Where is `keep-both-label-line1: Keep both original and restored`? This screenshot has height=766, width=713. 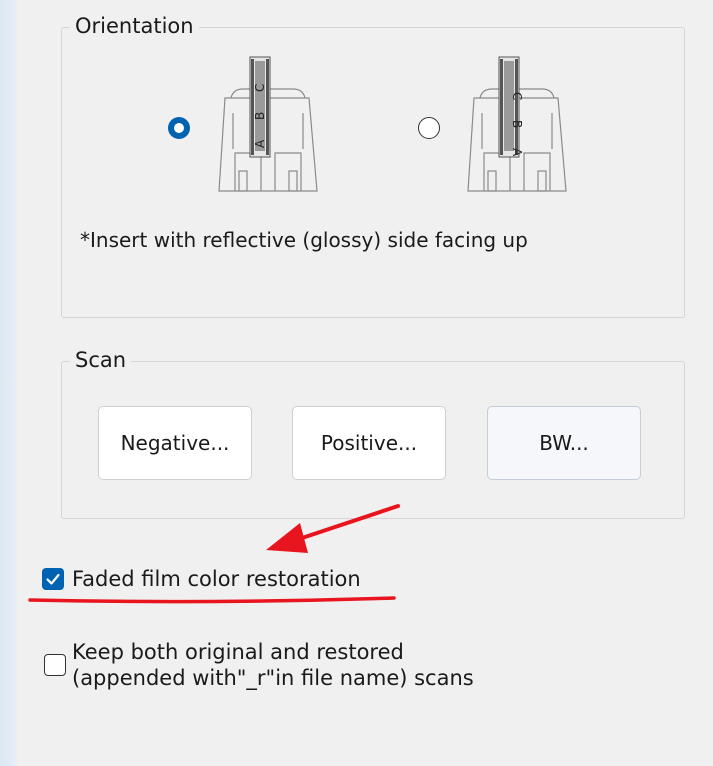
keep-both-label-line1: Keep both original and restored is located at coordinates (238, 652).